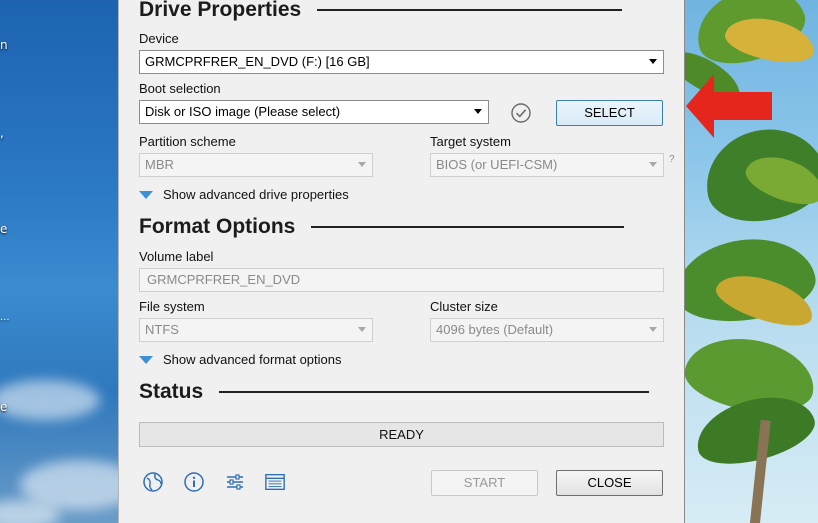 The image size is (818, 523). I want to click on status-title: Status, so click(171, 391).